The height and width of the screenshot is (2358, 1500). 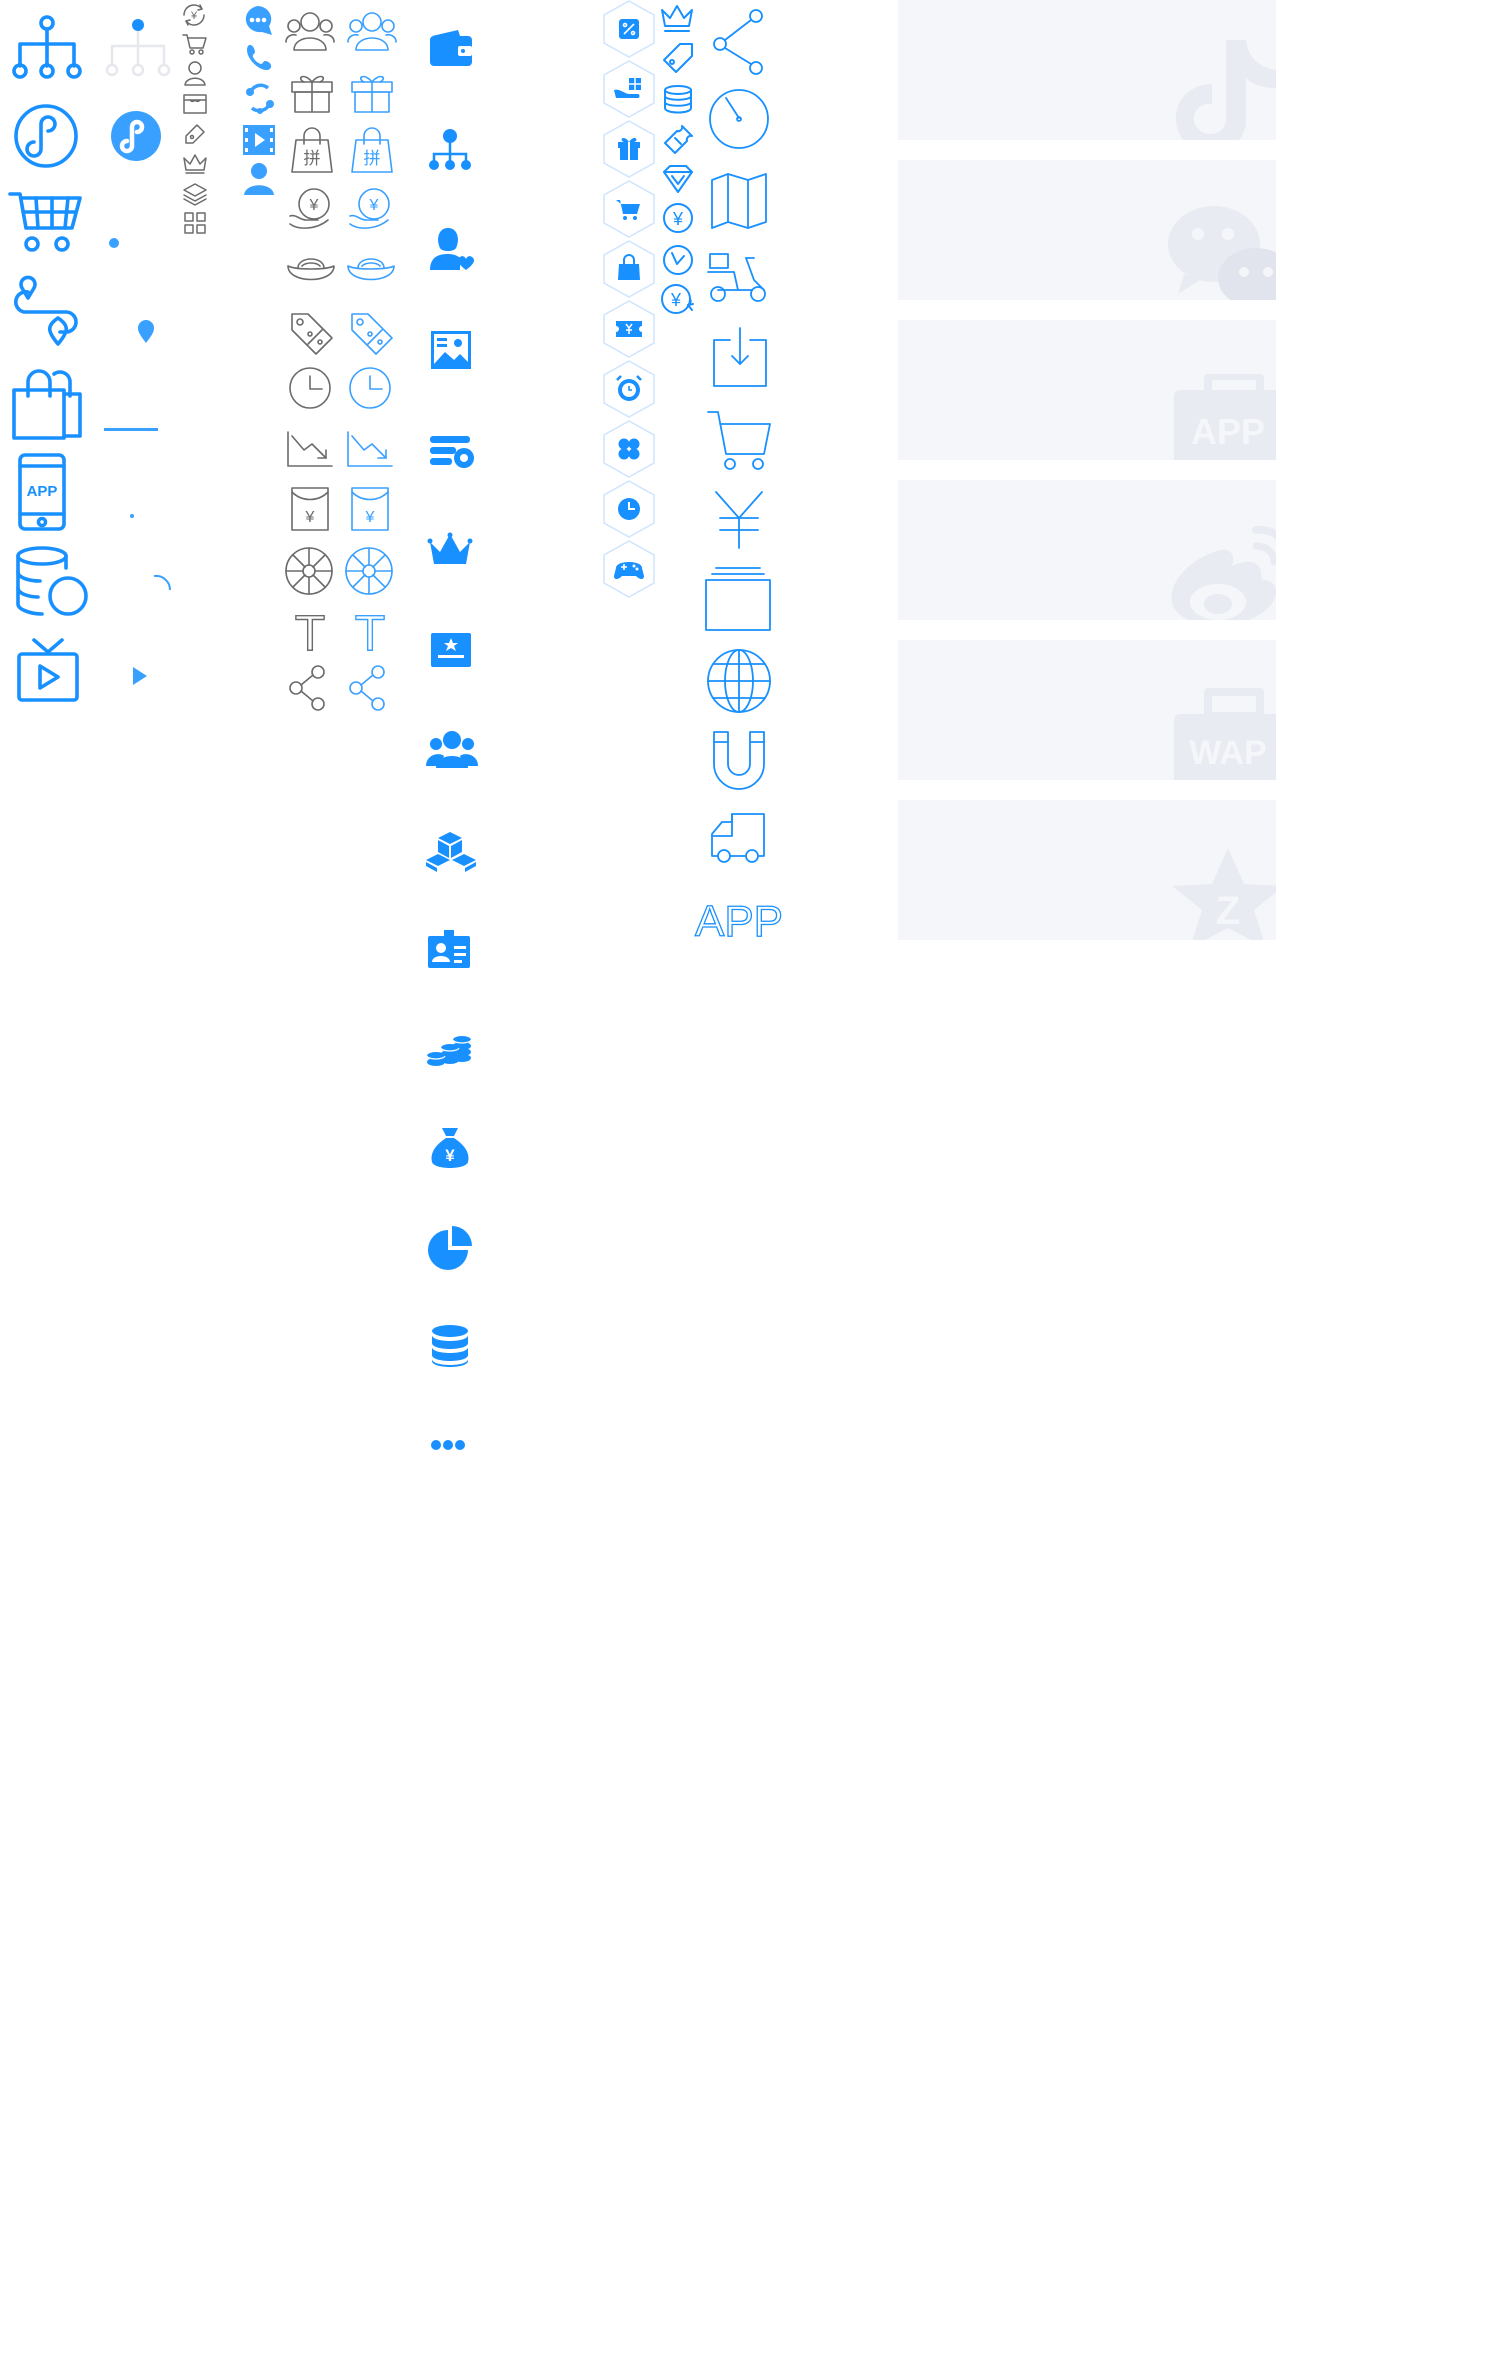 What do you see at coordinates (449, 1051) in the screenshot?
I see `coins-icon` at bounding box center [449, 1051].